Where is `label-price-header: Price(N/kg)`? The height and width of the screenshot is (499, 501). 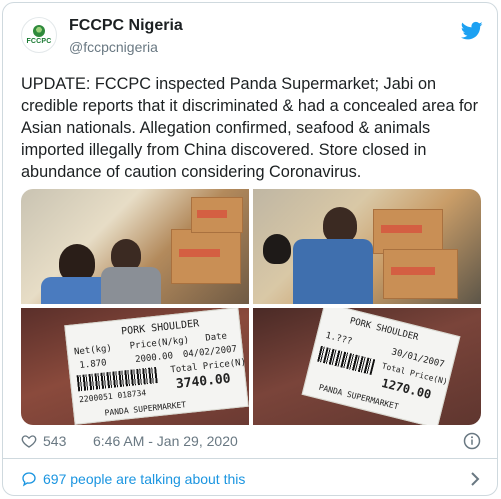
label-price-header: Price(N/kg) is located at coordinates (159, 343).